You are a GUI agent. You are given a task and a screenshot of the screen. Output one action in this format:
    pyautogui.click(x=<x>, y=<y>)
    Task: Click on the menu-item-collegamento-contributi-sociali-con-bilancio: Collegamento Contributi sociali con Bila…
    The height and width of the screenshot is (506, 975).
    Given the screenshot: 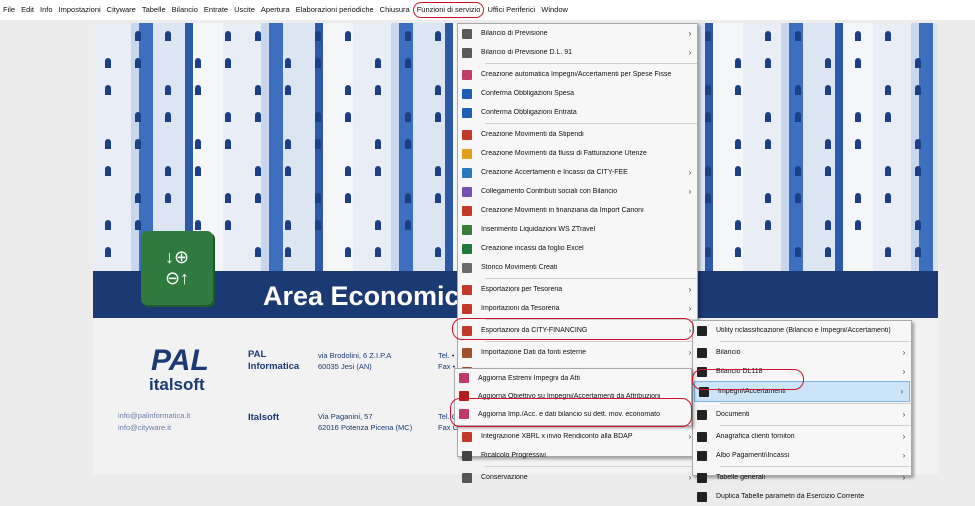 What is the action you would take?
    pyautogui.click(x=577, y=191)
    